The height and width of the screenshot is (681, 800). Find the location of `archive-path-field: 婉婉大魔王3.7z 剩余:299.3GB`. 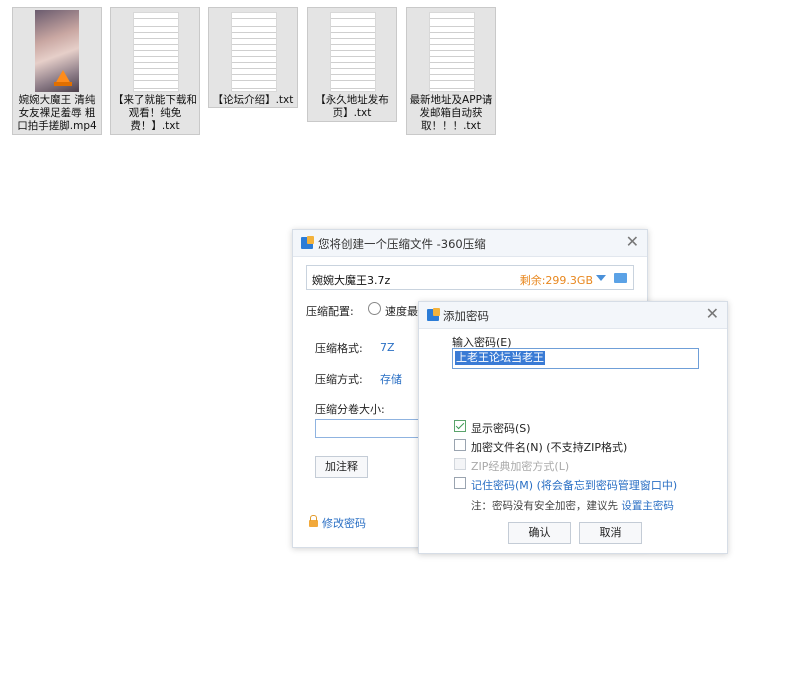

archive-path-field: 婉婉大魔王3.7z 剩余:299.3GB is located at coordinates (470, 277).